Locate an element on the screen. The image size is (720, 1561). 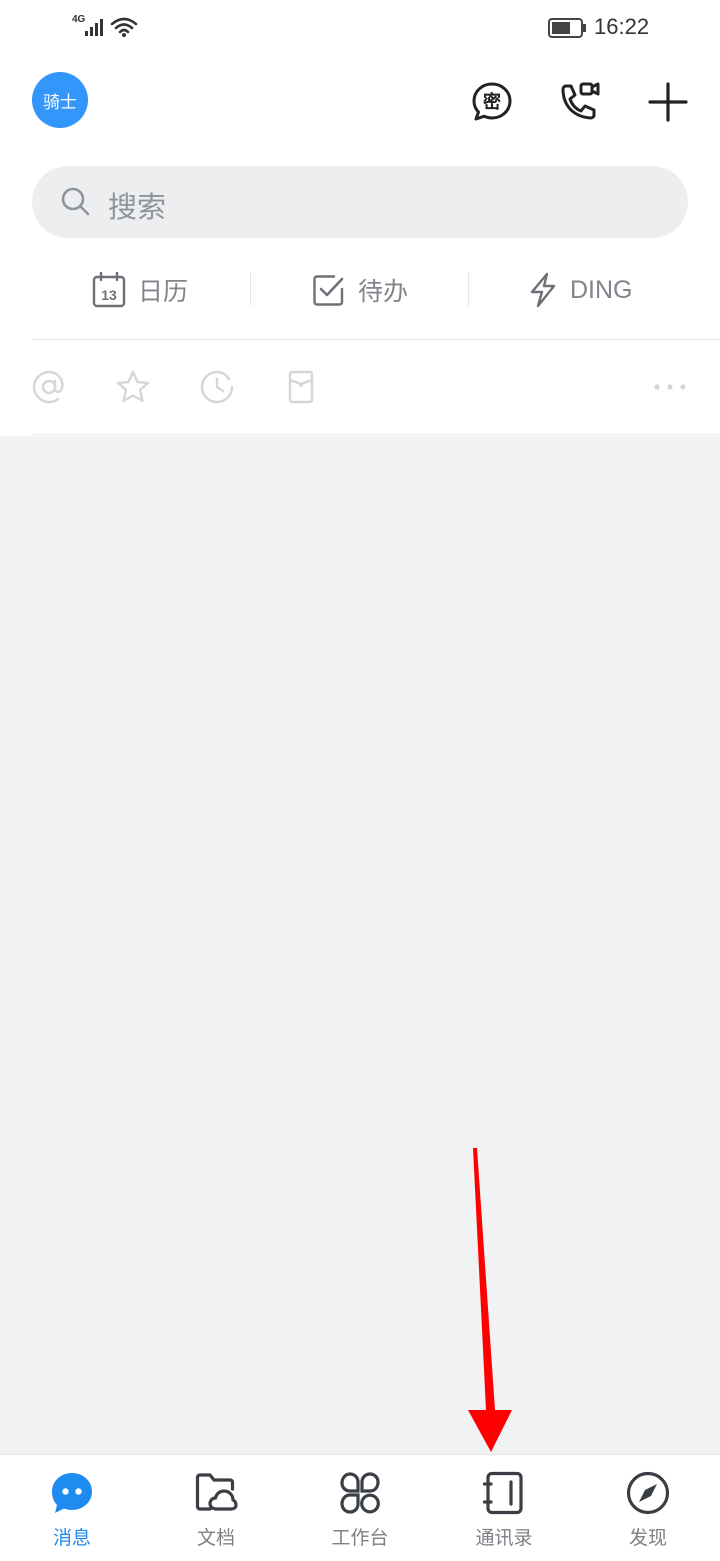
wifi-icon is located at coordinates (124, 27).